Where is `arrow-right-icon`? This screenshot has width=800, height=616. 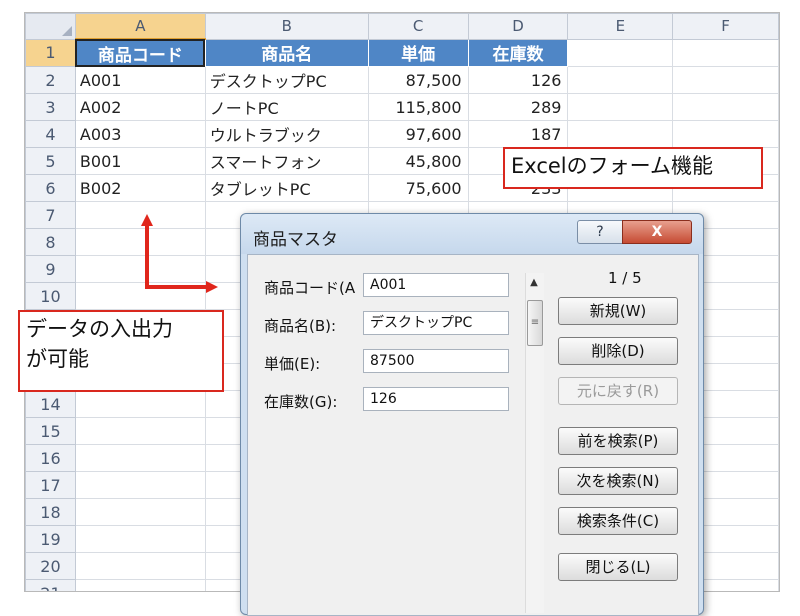 arrow-right-icon is located at coordinates (212, 287).